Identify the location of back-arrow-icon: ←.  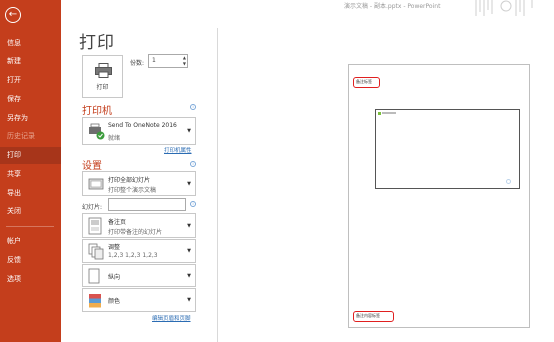
(13, 15).